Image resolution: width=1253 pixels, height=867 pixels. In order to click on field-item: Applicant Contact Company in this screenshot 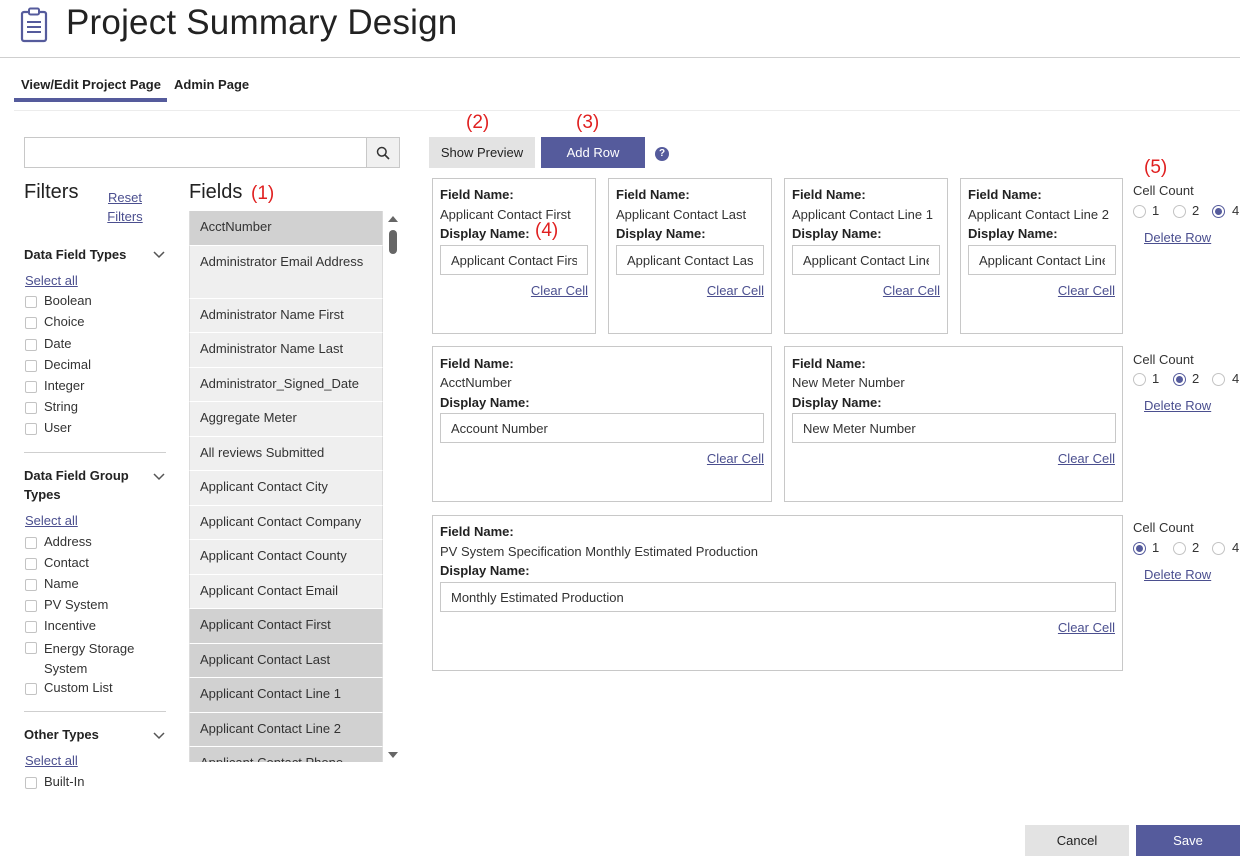, I will do `click(286, 522)`.